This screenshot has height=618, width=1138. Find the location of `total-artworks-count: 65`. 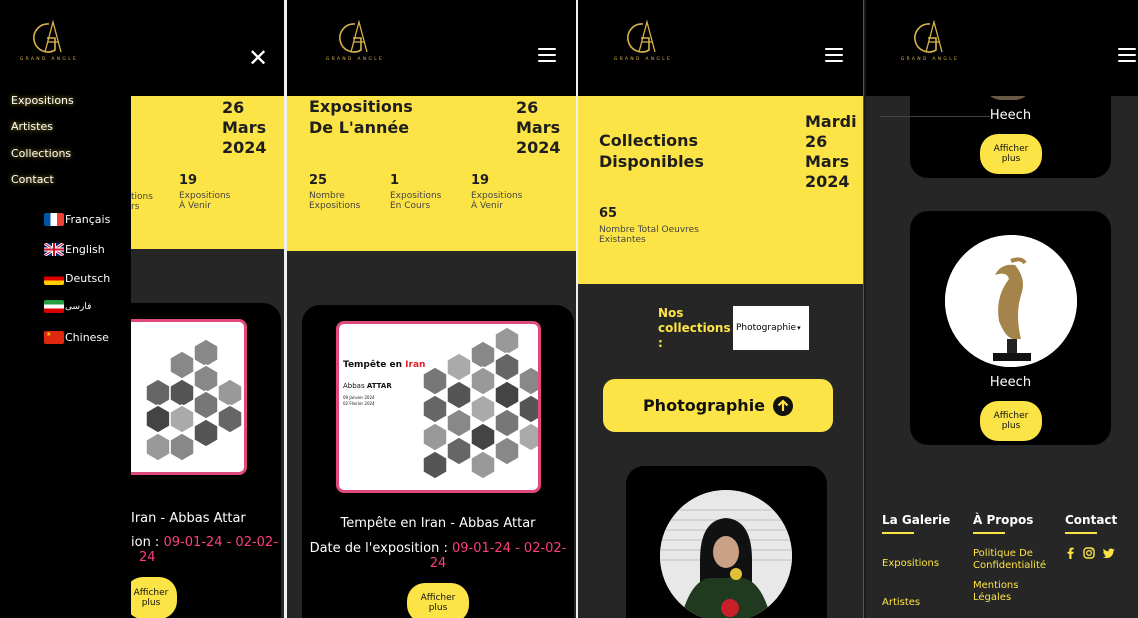

total-artworks-count: 65 is located at coordinates (608, 213).